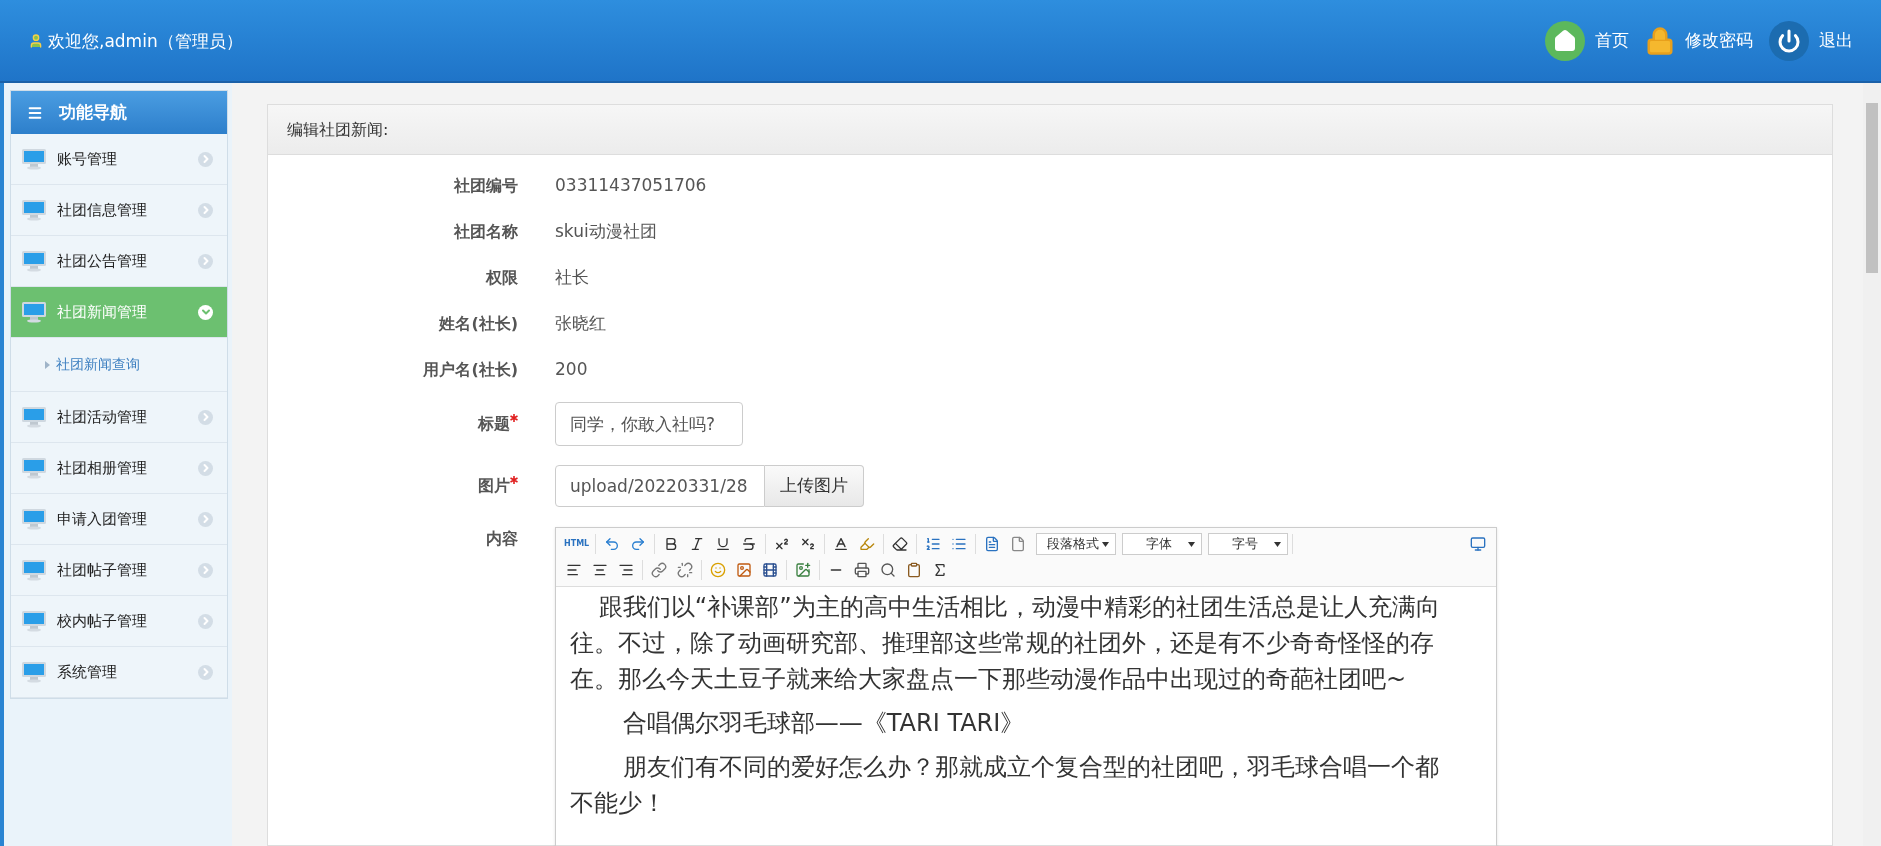 The height and width of the screenshot is (846, 1881). I want to click on field-label: 标题, so click(494, 424).